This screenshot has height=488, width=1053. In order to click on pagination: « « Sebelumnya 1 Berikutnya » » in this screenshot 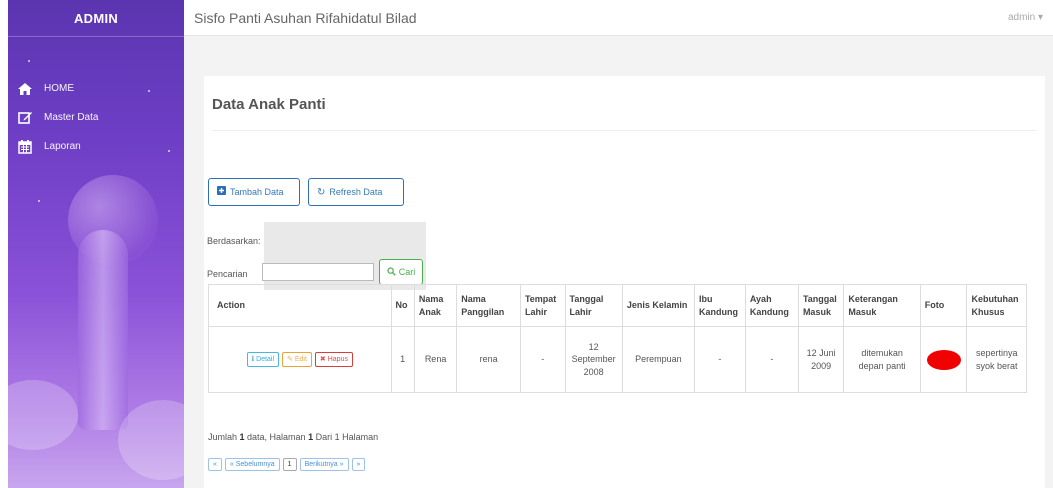, I will do `click(287, 464)`.